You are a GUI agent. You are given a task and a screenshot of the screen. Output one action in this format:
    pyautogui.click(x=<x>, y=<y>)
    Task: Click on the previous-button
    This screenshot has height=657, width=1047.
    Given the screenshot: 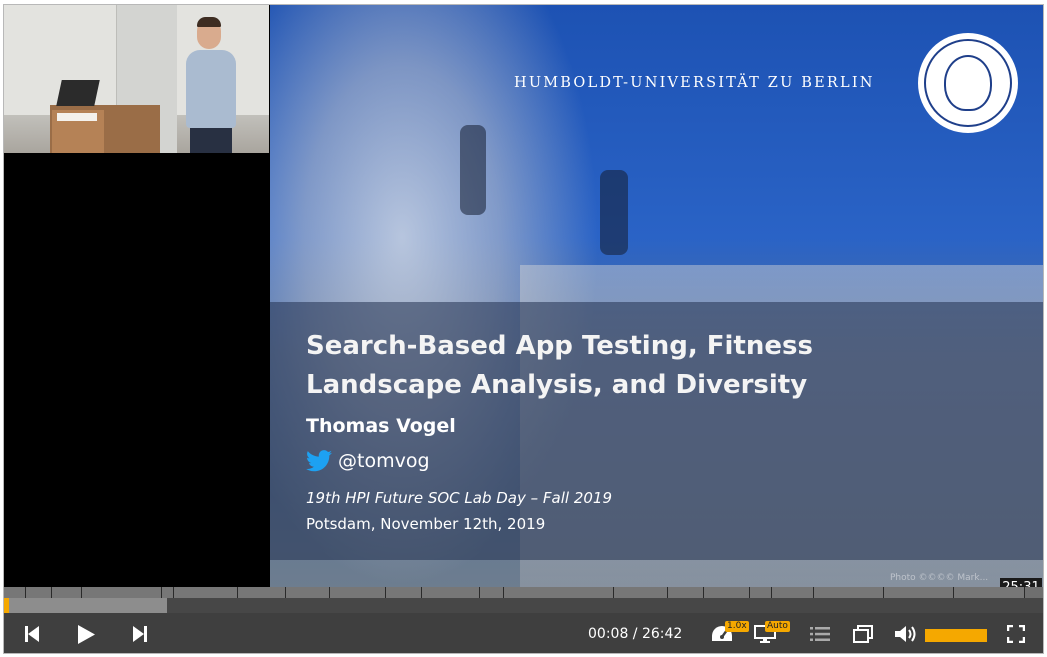 What is the action you would take?
    pyautogui.click(x=32, y=633)
    